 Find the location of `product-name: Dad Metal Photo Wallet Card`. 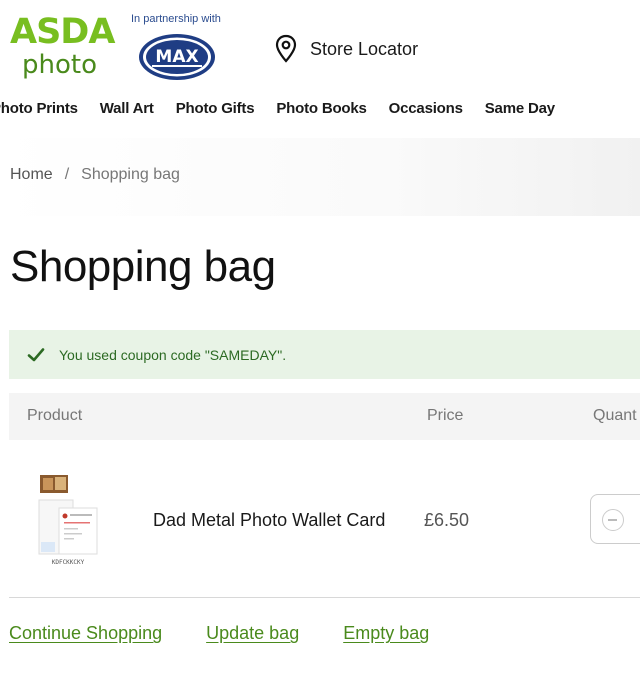

product-name: Dad Metal Photo Wallet Card is located at coordinates (269, 520).